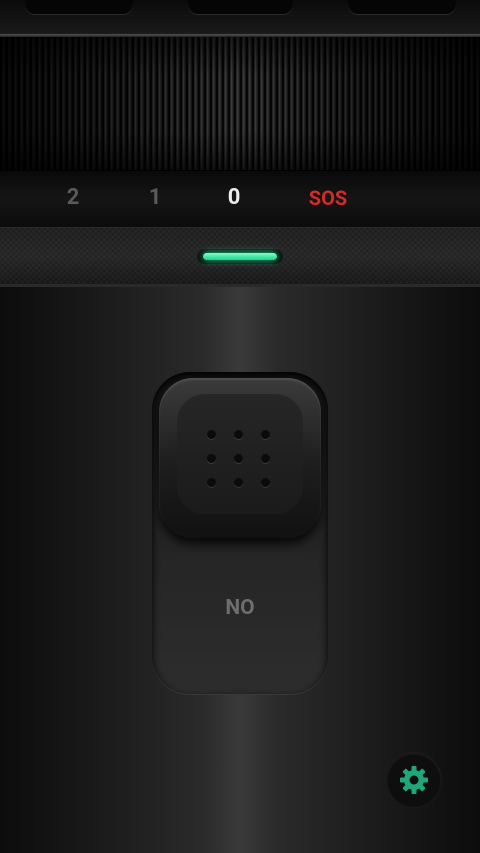 The height and width of the screenshot is (853, 480). Describe the element at coordinates (73, 198) in the screenshot. I see `mode-option-2: 2` at that location.